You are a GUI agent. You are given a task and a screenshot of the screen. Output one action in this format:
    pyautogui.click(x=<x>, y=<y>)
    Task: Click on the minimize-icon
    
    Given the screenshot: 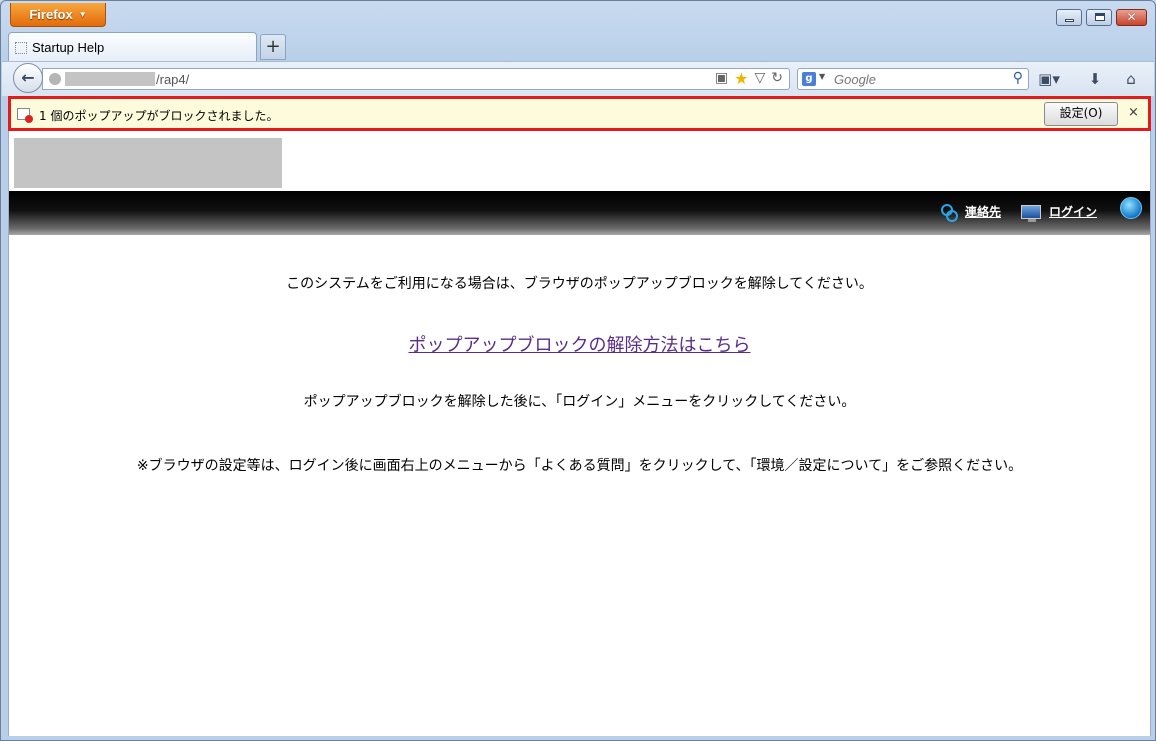 What is the action you would take?
    pyautogui.click(x=1069, y=20)
    